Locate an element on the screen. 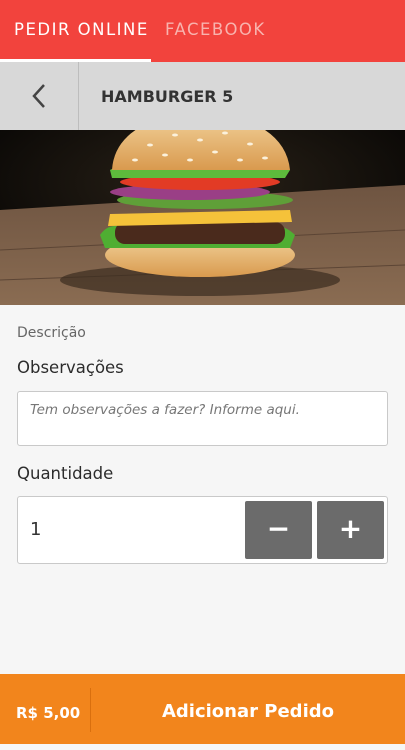 Image resolution: width=405 pixels, height=750 pixels. order-footer: R$ 5,00 Adicionar Pedido is located at coordinates (202, 709).